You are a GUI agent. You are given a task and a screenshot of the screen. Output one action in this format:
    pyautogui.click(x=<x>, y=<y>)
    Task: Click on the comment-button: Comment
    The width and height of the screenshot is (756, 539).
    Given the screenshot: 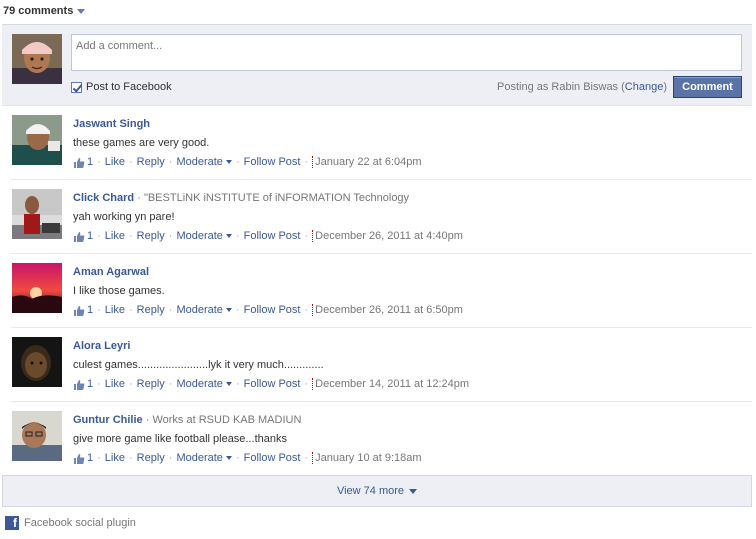 What is the action you would take?
    pyautogui.click(x=707, y=87)
    